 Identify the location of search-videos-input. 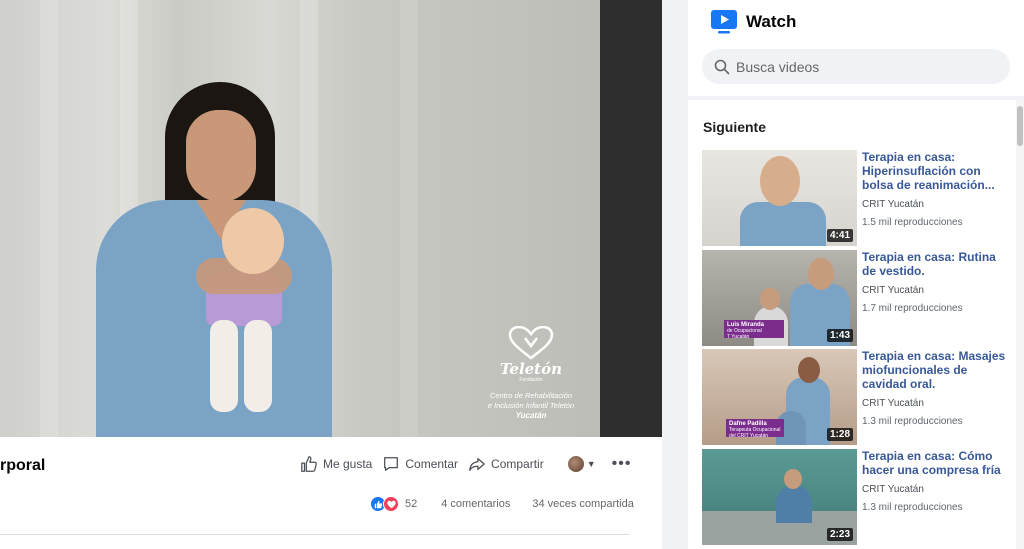
(866, 66).